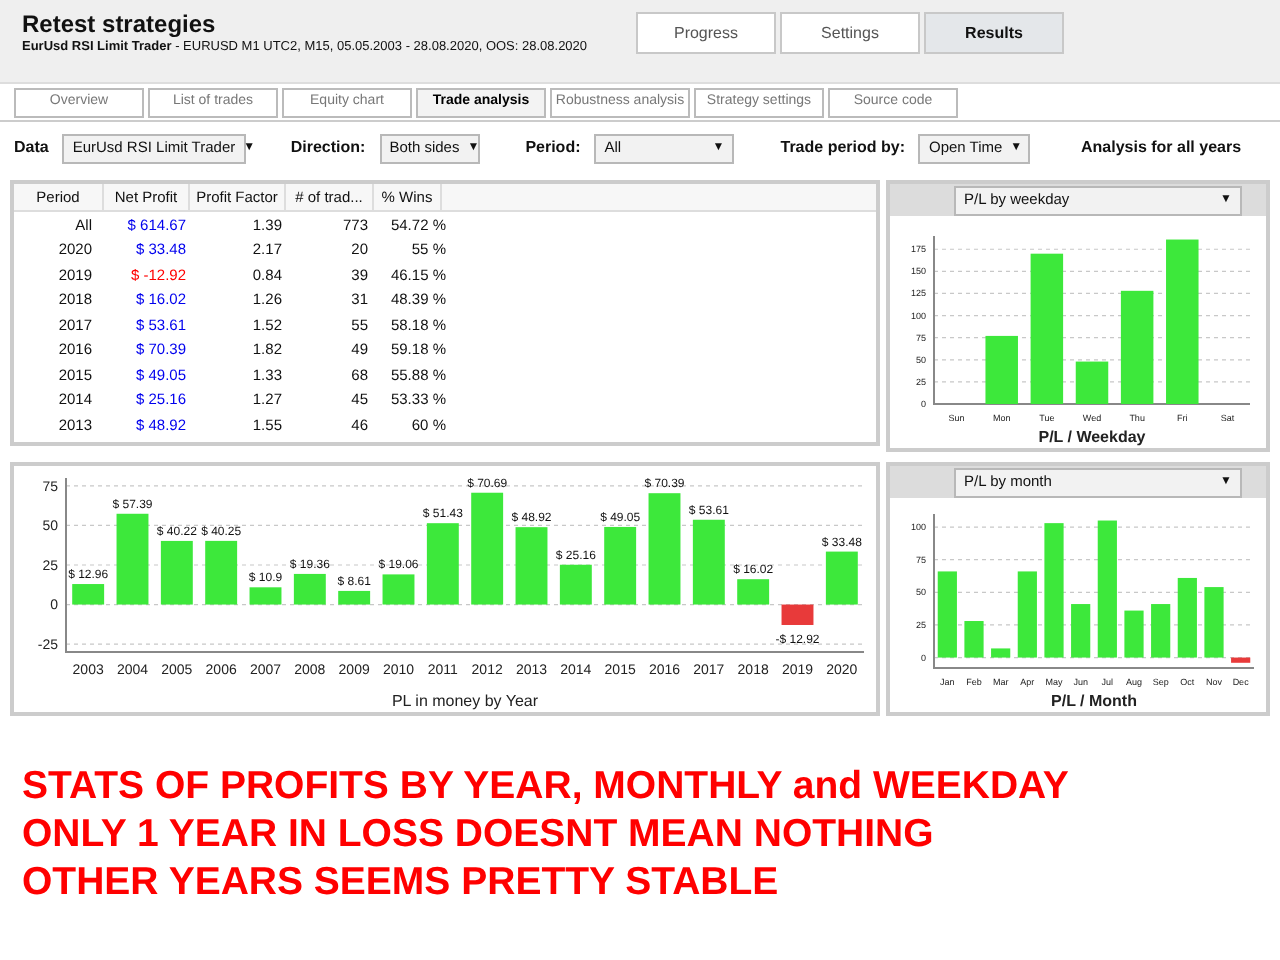 Image resolution: width=1280 pixels, height=960 pixels. What do you see at coordinates (553, 148) in the screenshot?
I see `filter-label: Period:` at bounding box center [553, 148].